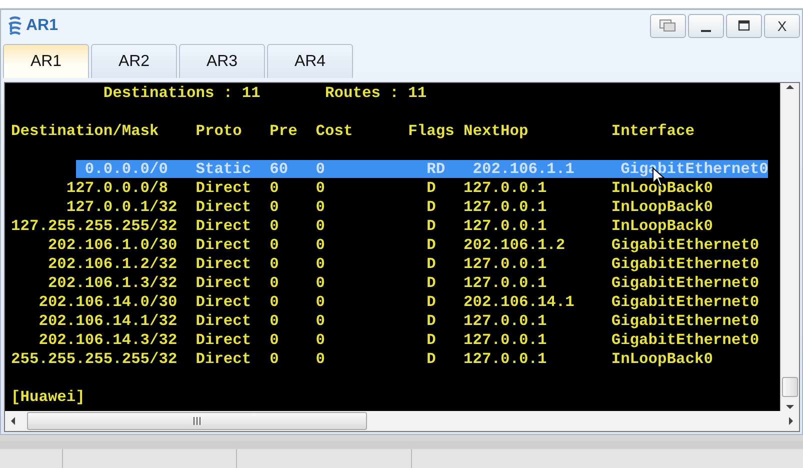  Describe the element at coordinates (403, 264) in the screenshot. I see `terminal-line: 202.106.1.2/32 Direct 0 0 D 127.0.0.1 GigabitEthernet0` at that location.